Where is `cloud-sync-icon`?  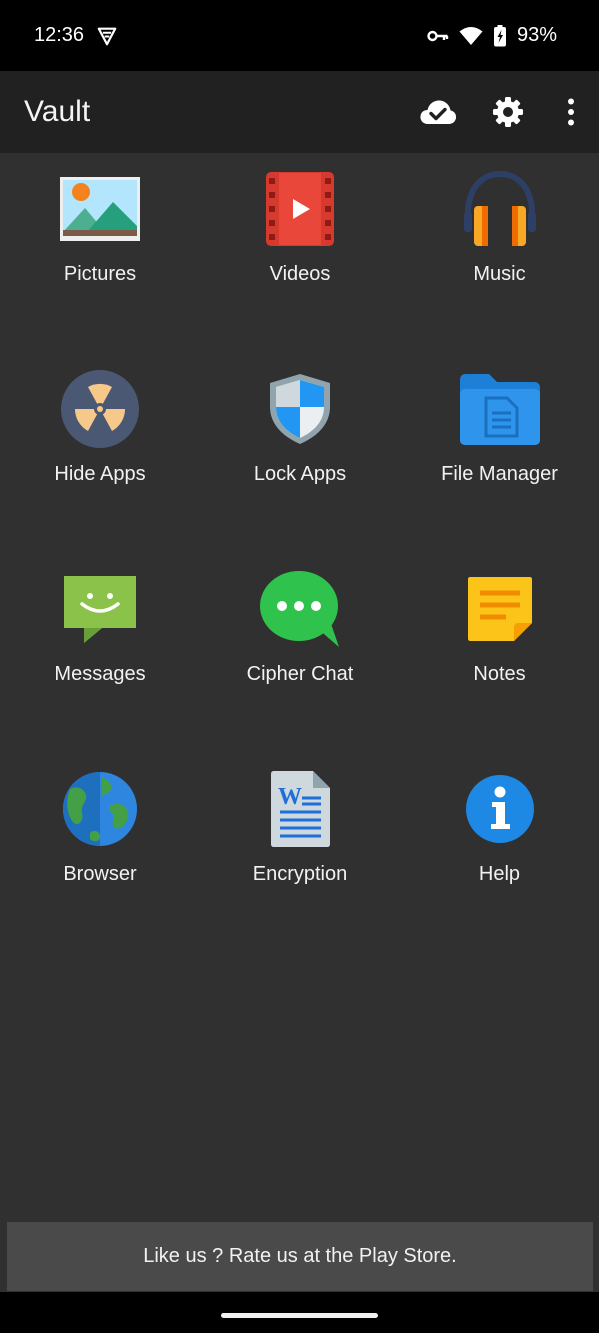
cloud-sync-icon is located at coordinates (438, 112).